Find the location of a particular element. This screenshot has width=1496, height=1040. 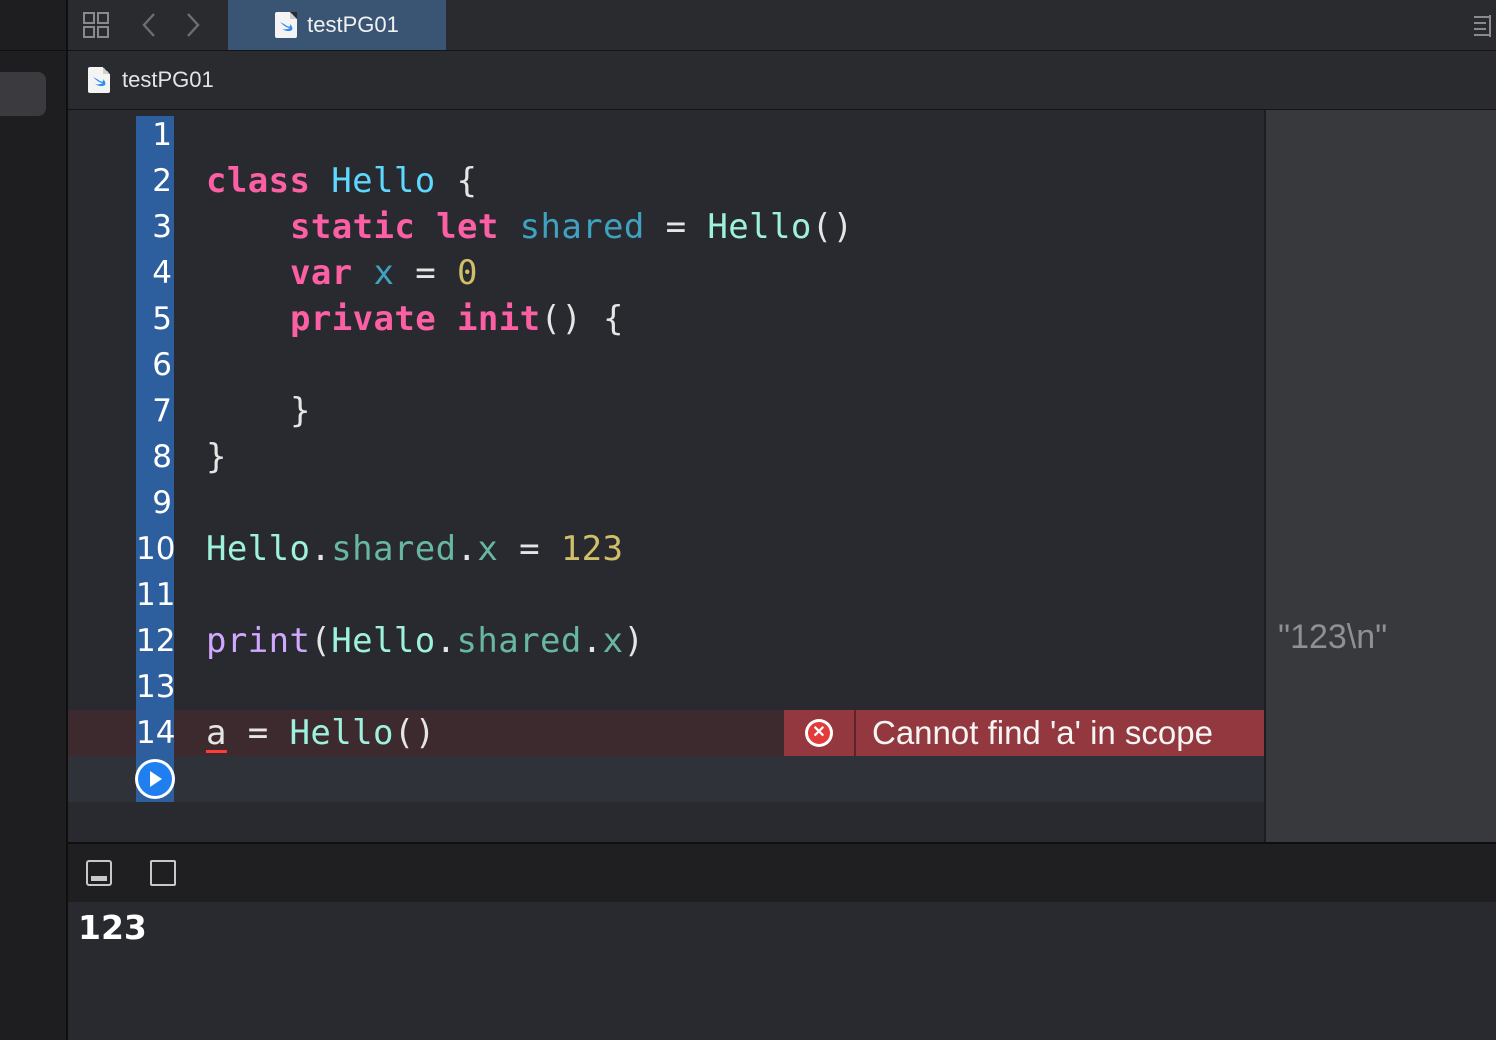

error-token: a is located at coordinates (216, 733).